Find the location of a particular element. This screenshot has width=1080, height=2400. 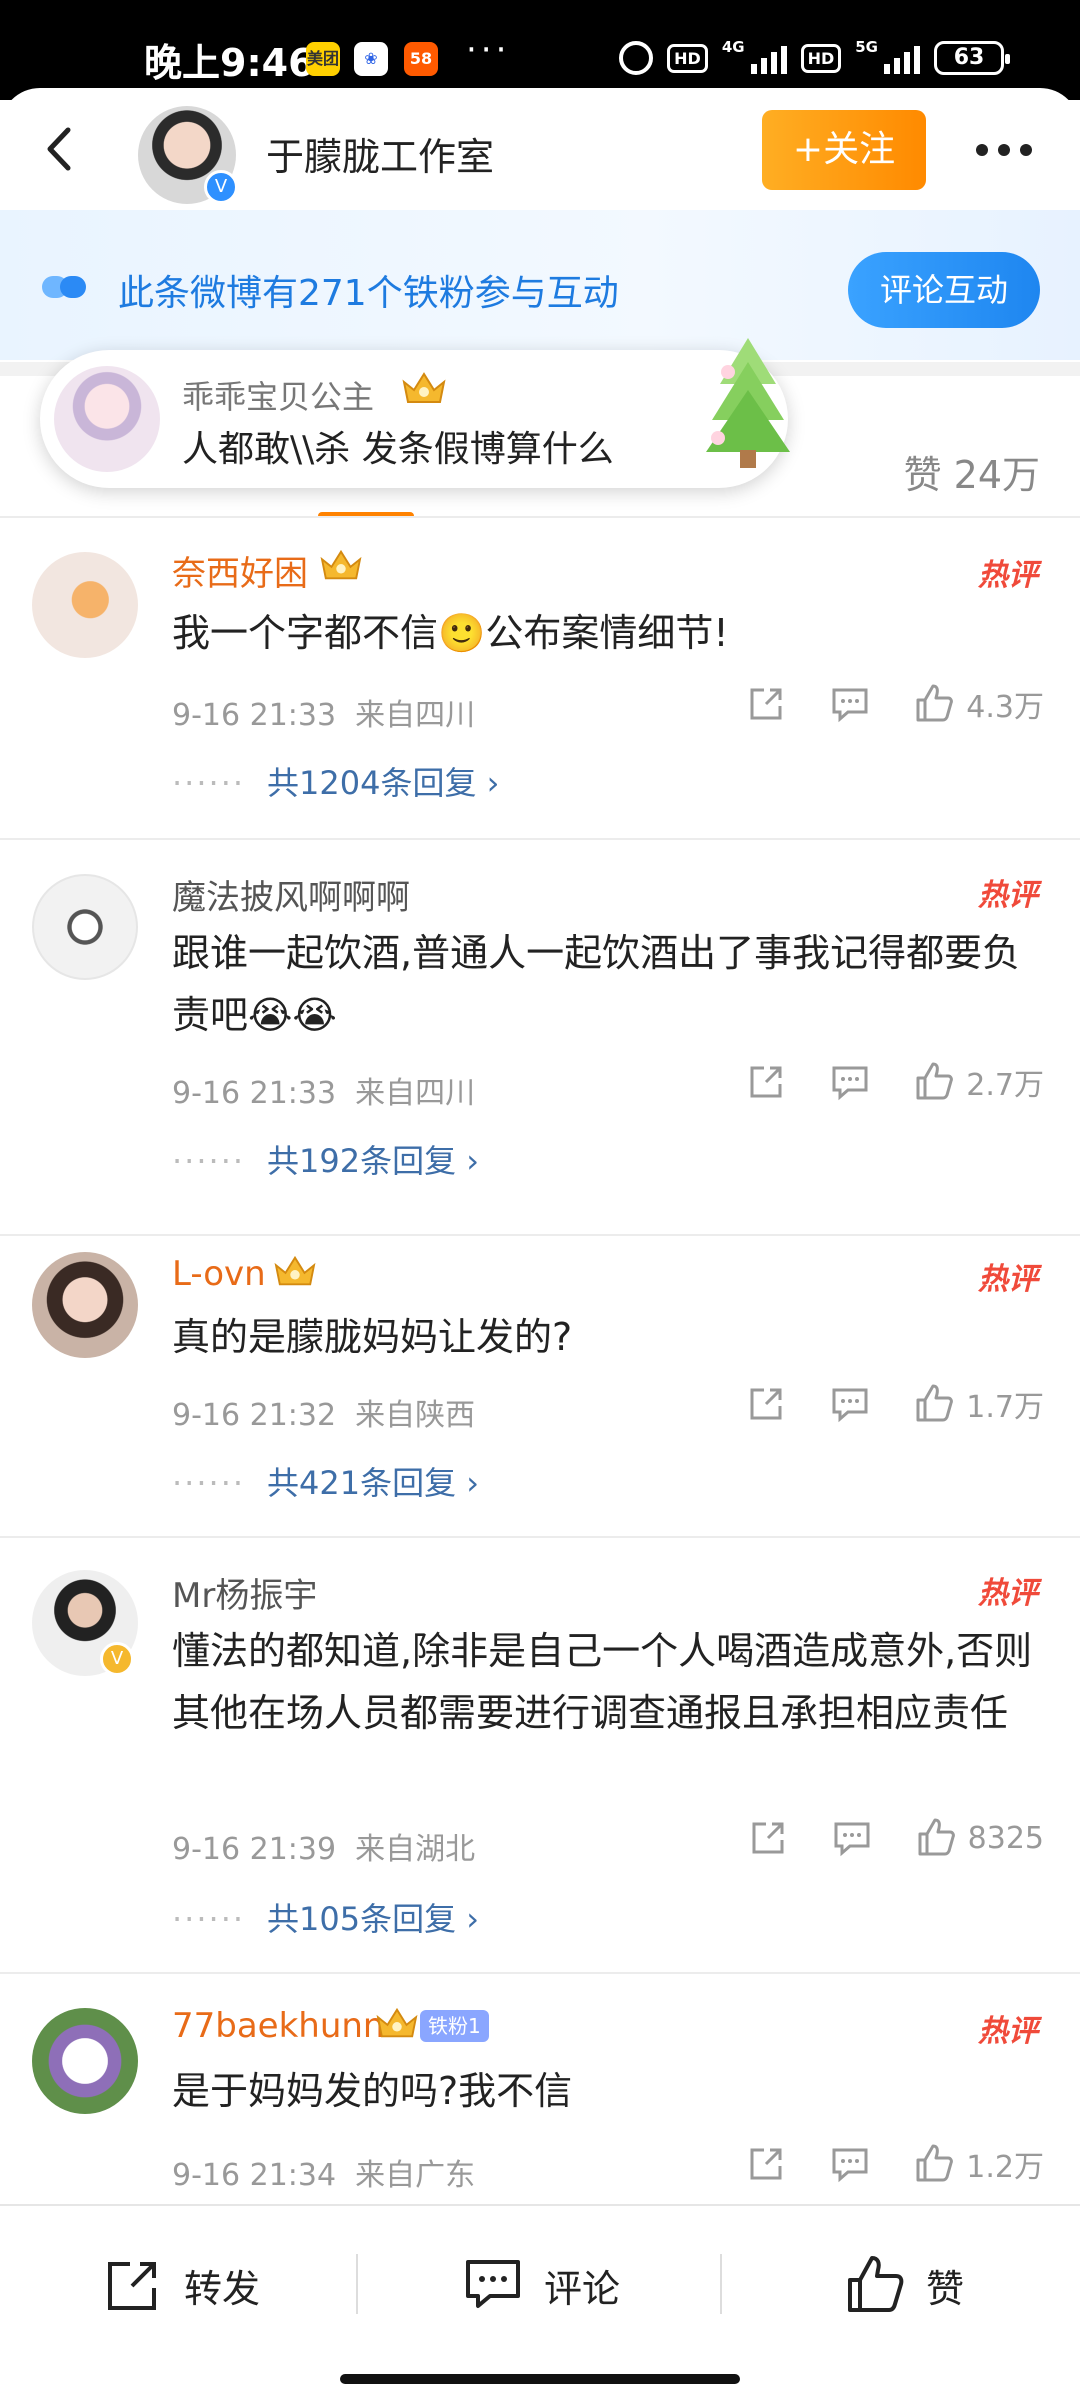

fan-level-badge: 铁粉1 is located at coordinates (454, 2026).